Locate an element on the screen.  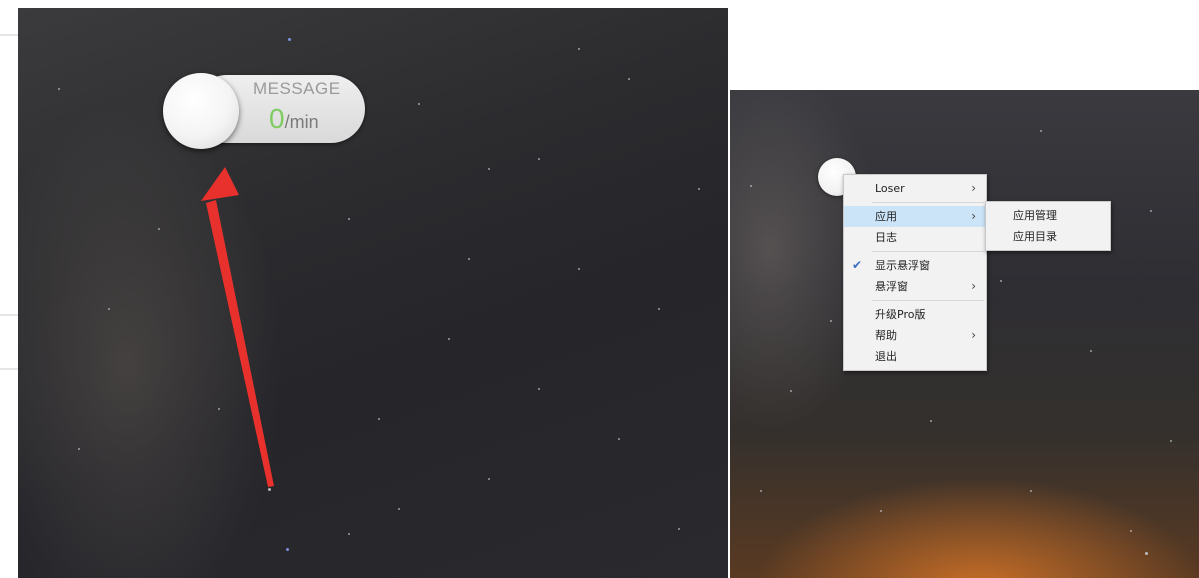
menu-item-help: 帮助 › is located at coordinates (915, 335).